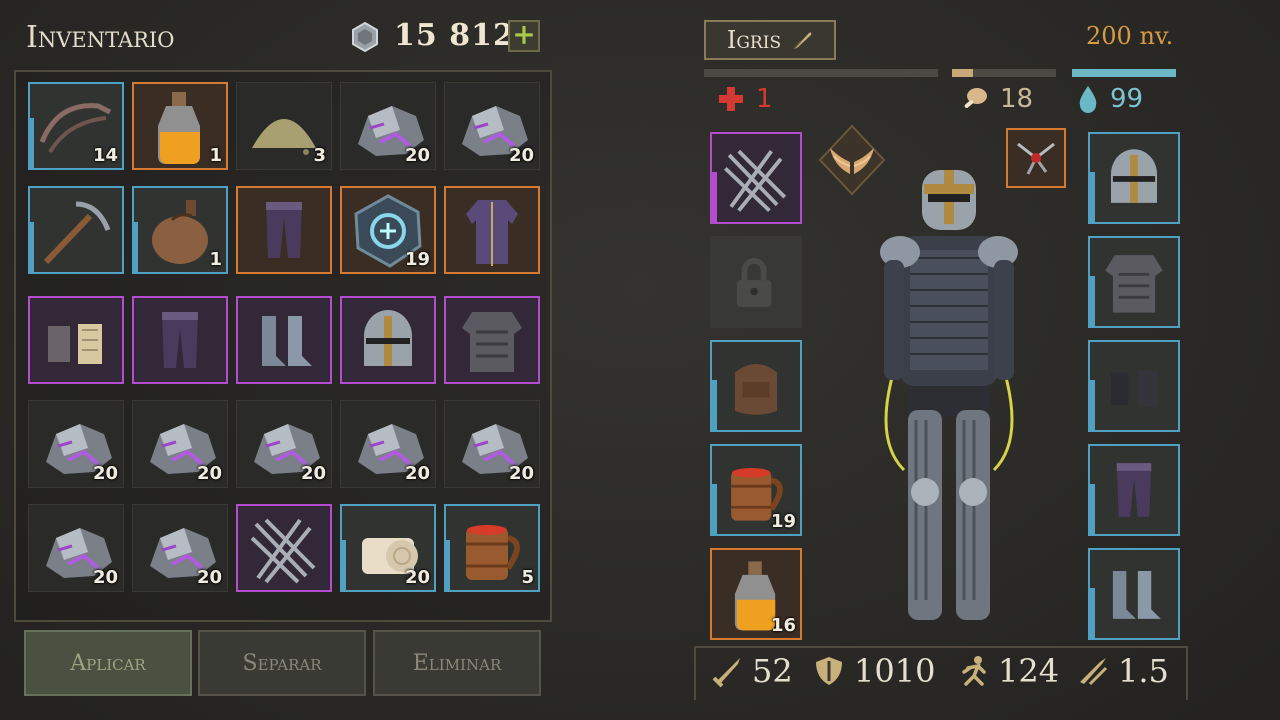 The height and width of the screenshot is (720, 1280). What do you see at coordinates (180, 230) in the screenshot?
I see `inventory-slot-water-flask: 1` at bounding box center [180, 230].